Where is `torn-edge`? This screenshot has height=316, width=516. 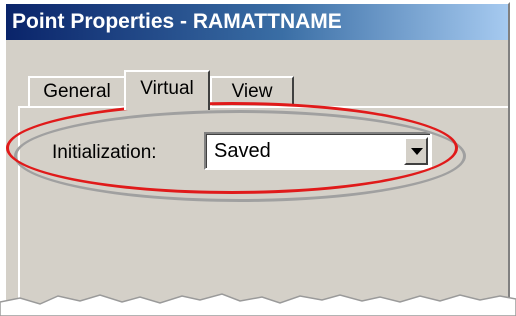
torn-edge is located at coordinates (258, 304).